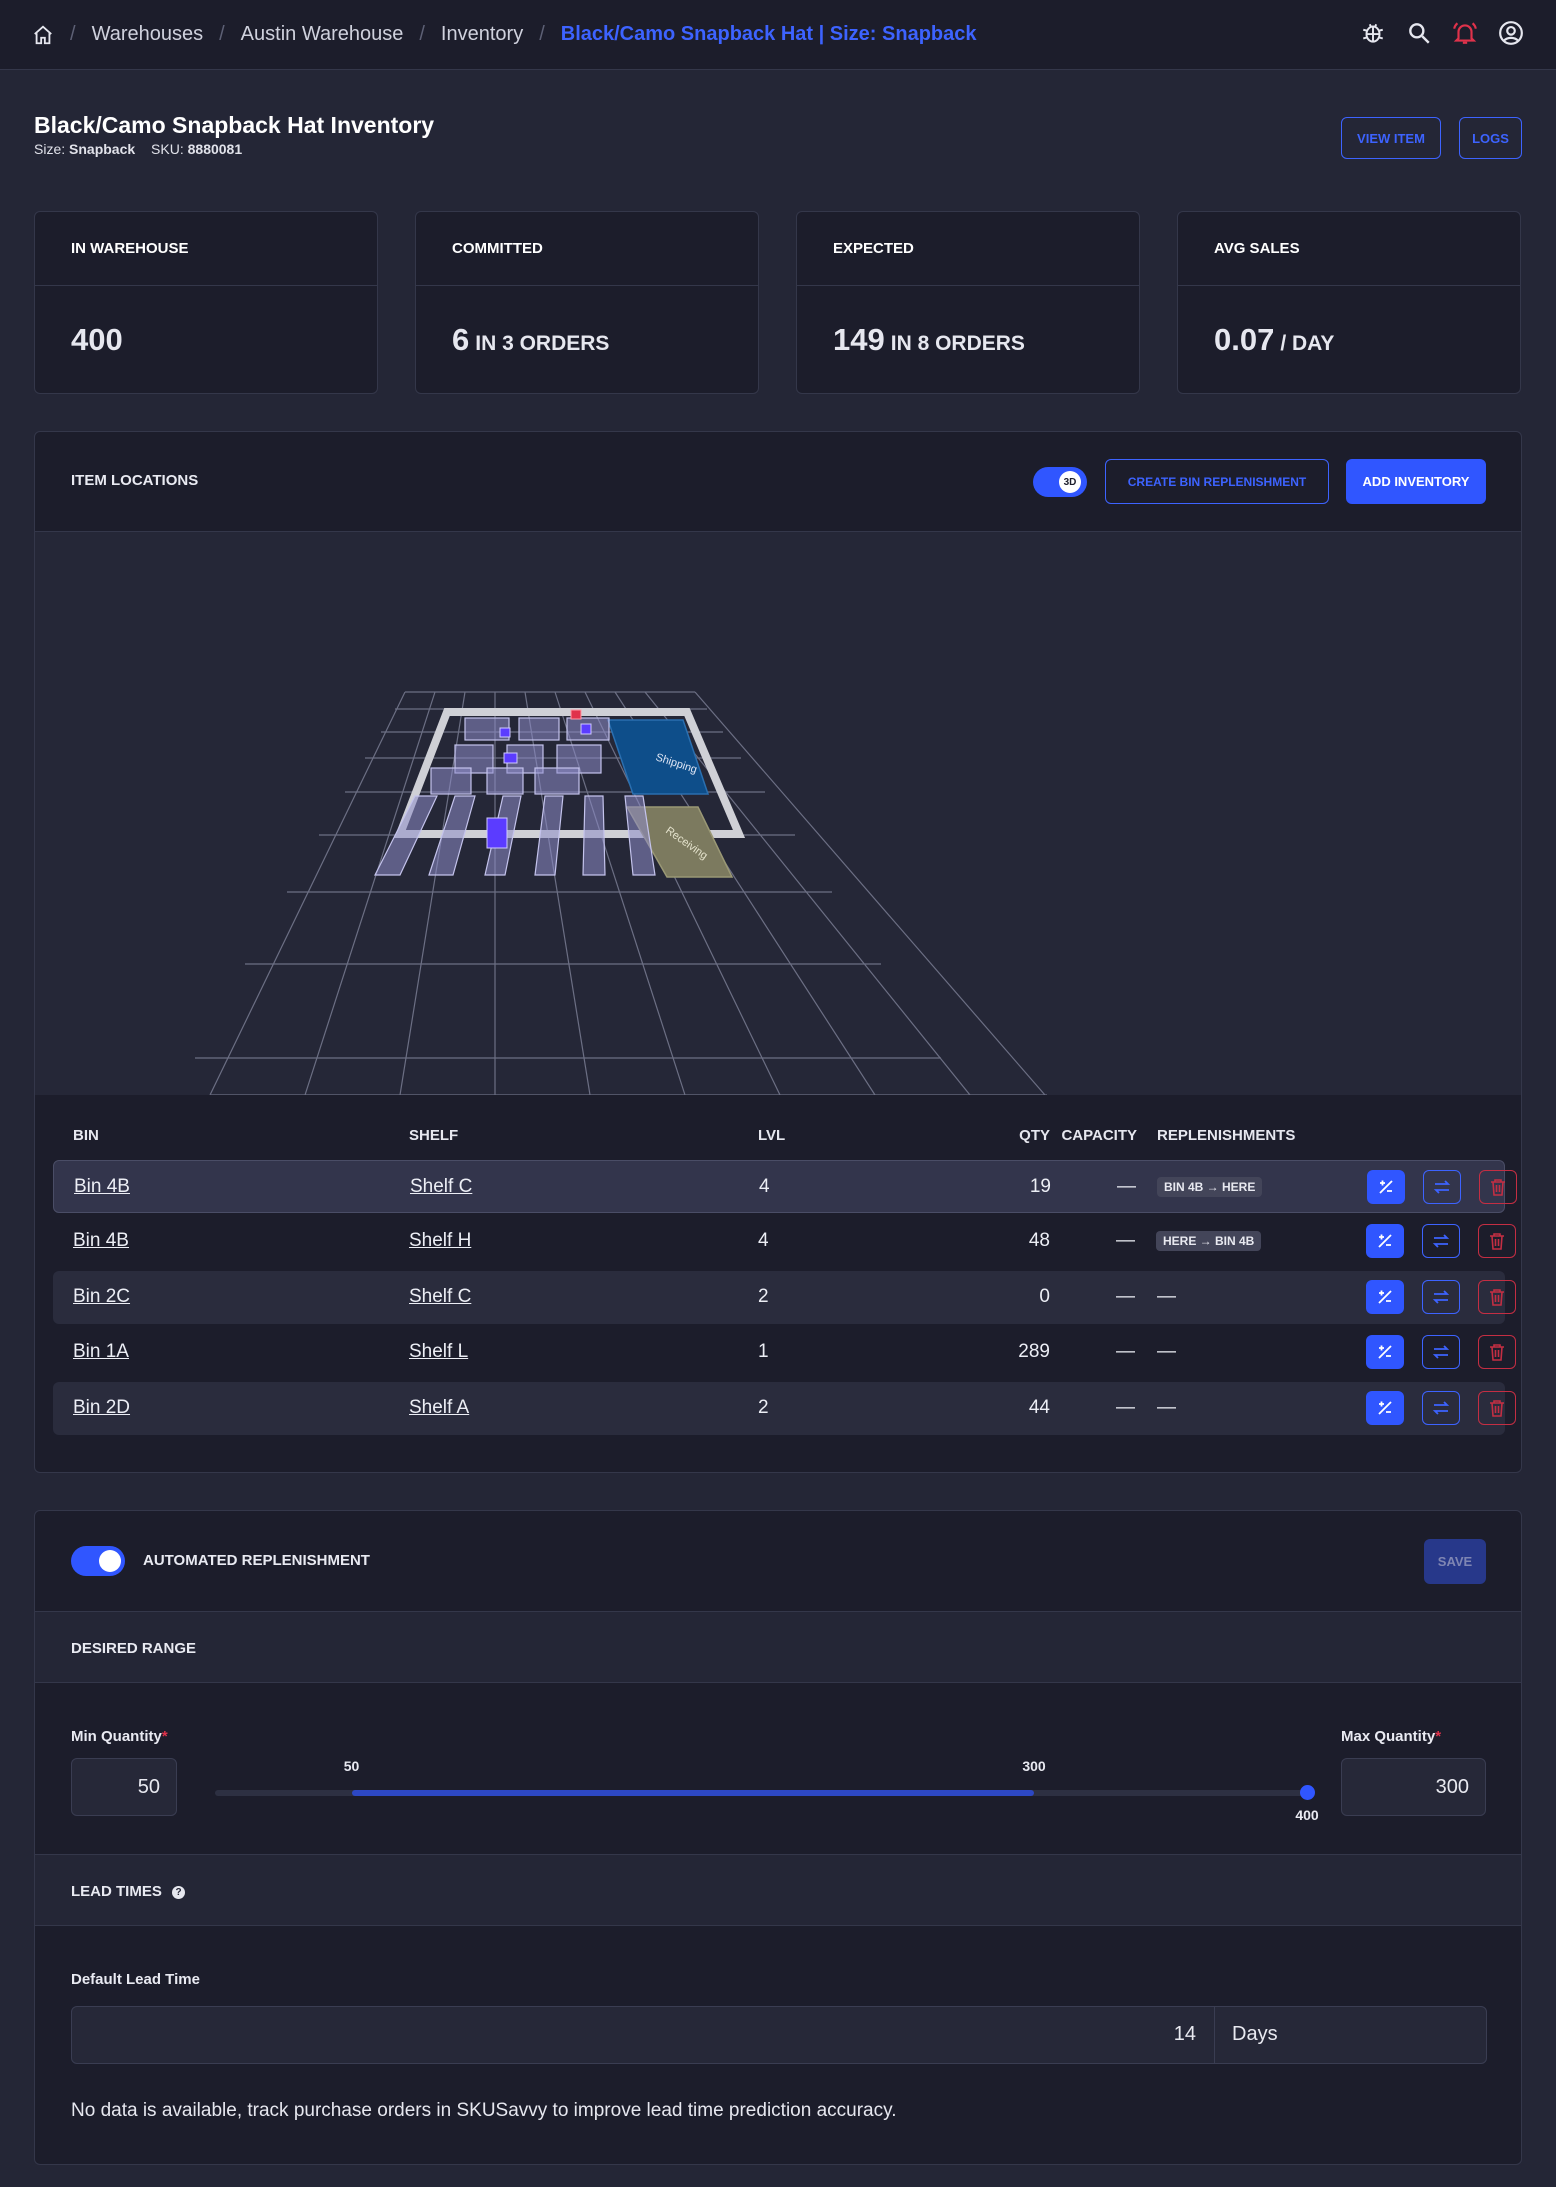 Image resolution: width=1556 pixels, height=2187 pixels. I want to click on stat-card-avg-sales: AVG SALES 0.07/ DAY, so click(1349, 302).